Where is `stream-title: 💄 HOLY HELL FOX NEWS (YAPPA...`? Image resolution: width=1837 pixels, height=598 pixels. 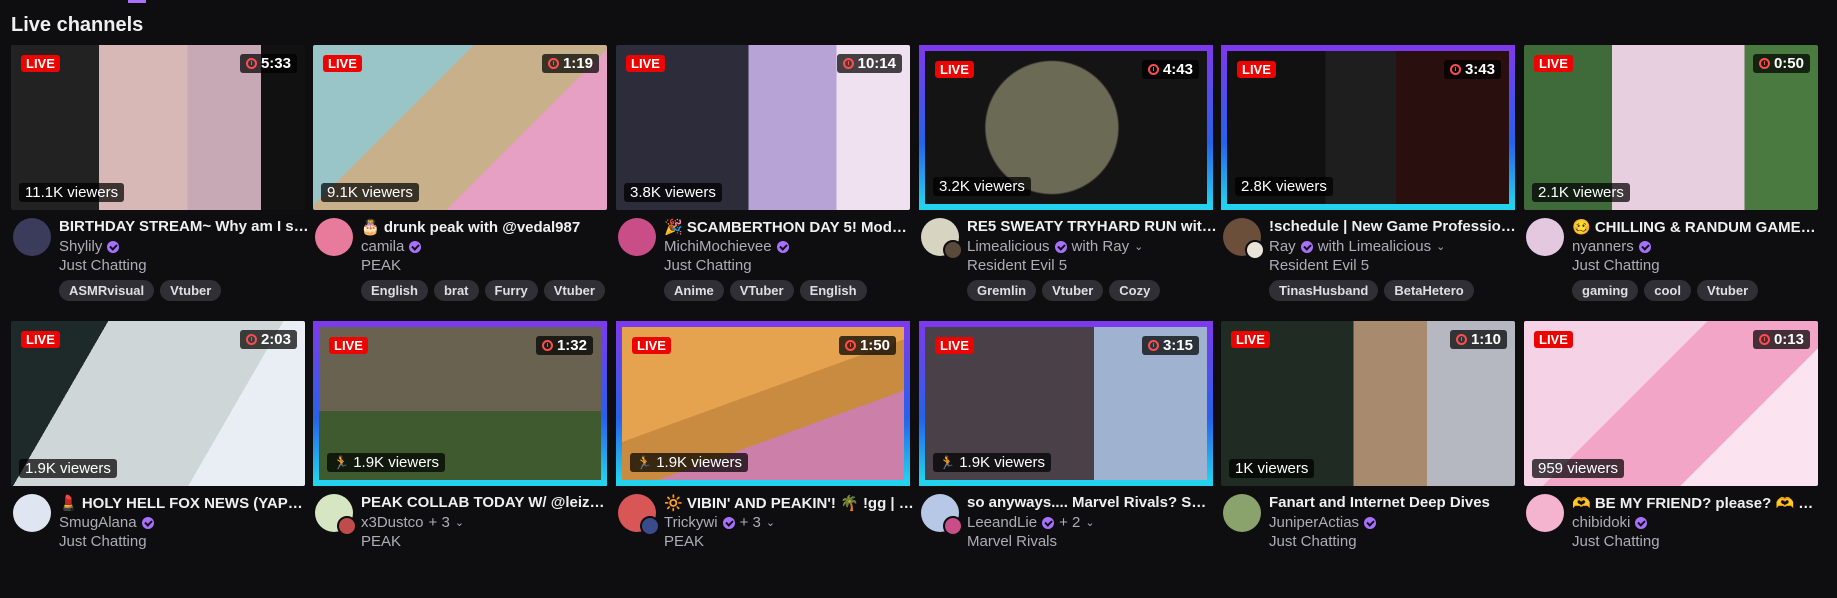 stream-title: 💄 HOLY HELL FOX NEWS (YAPPA... is located at coordinates (184, 503).